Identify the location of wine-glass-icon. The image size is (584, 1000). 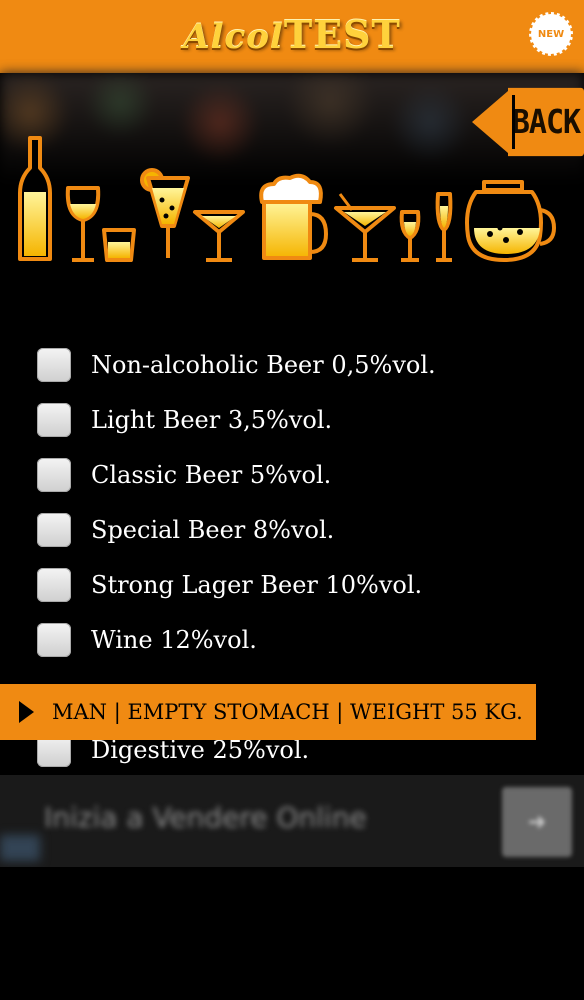
(83, 224).